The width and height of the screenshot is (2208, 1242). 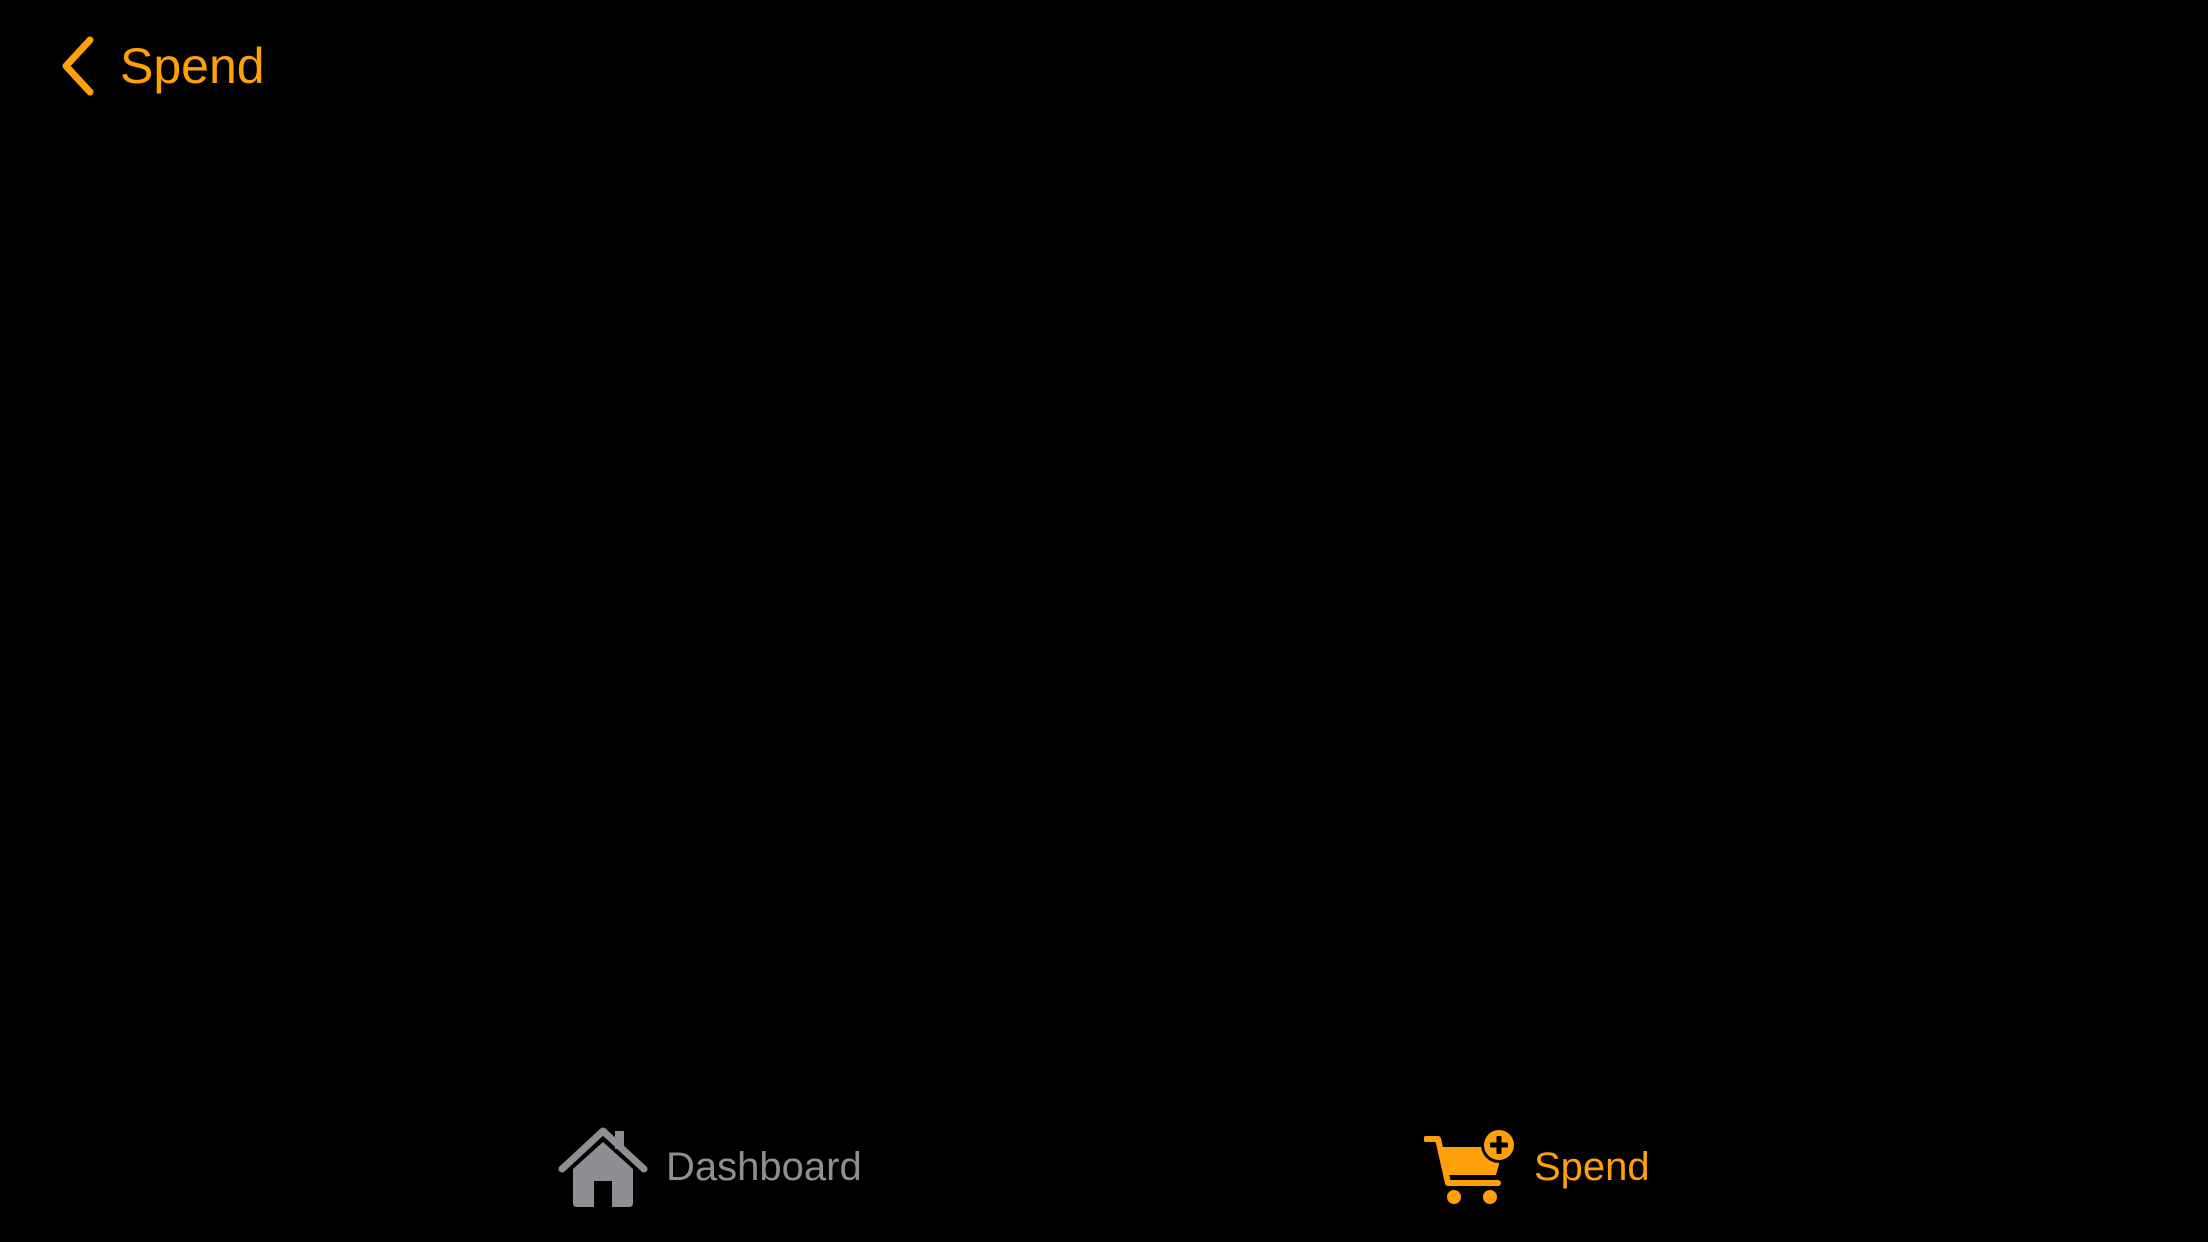 I want to click on cart-plus-icon, so click(x=1471, y=1167).